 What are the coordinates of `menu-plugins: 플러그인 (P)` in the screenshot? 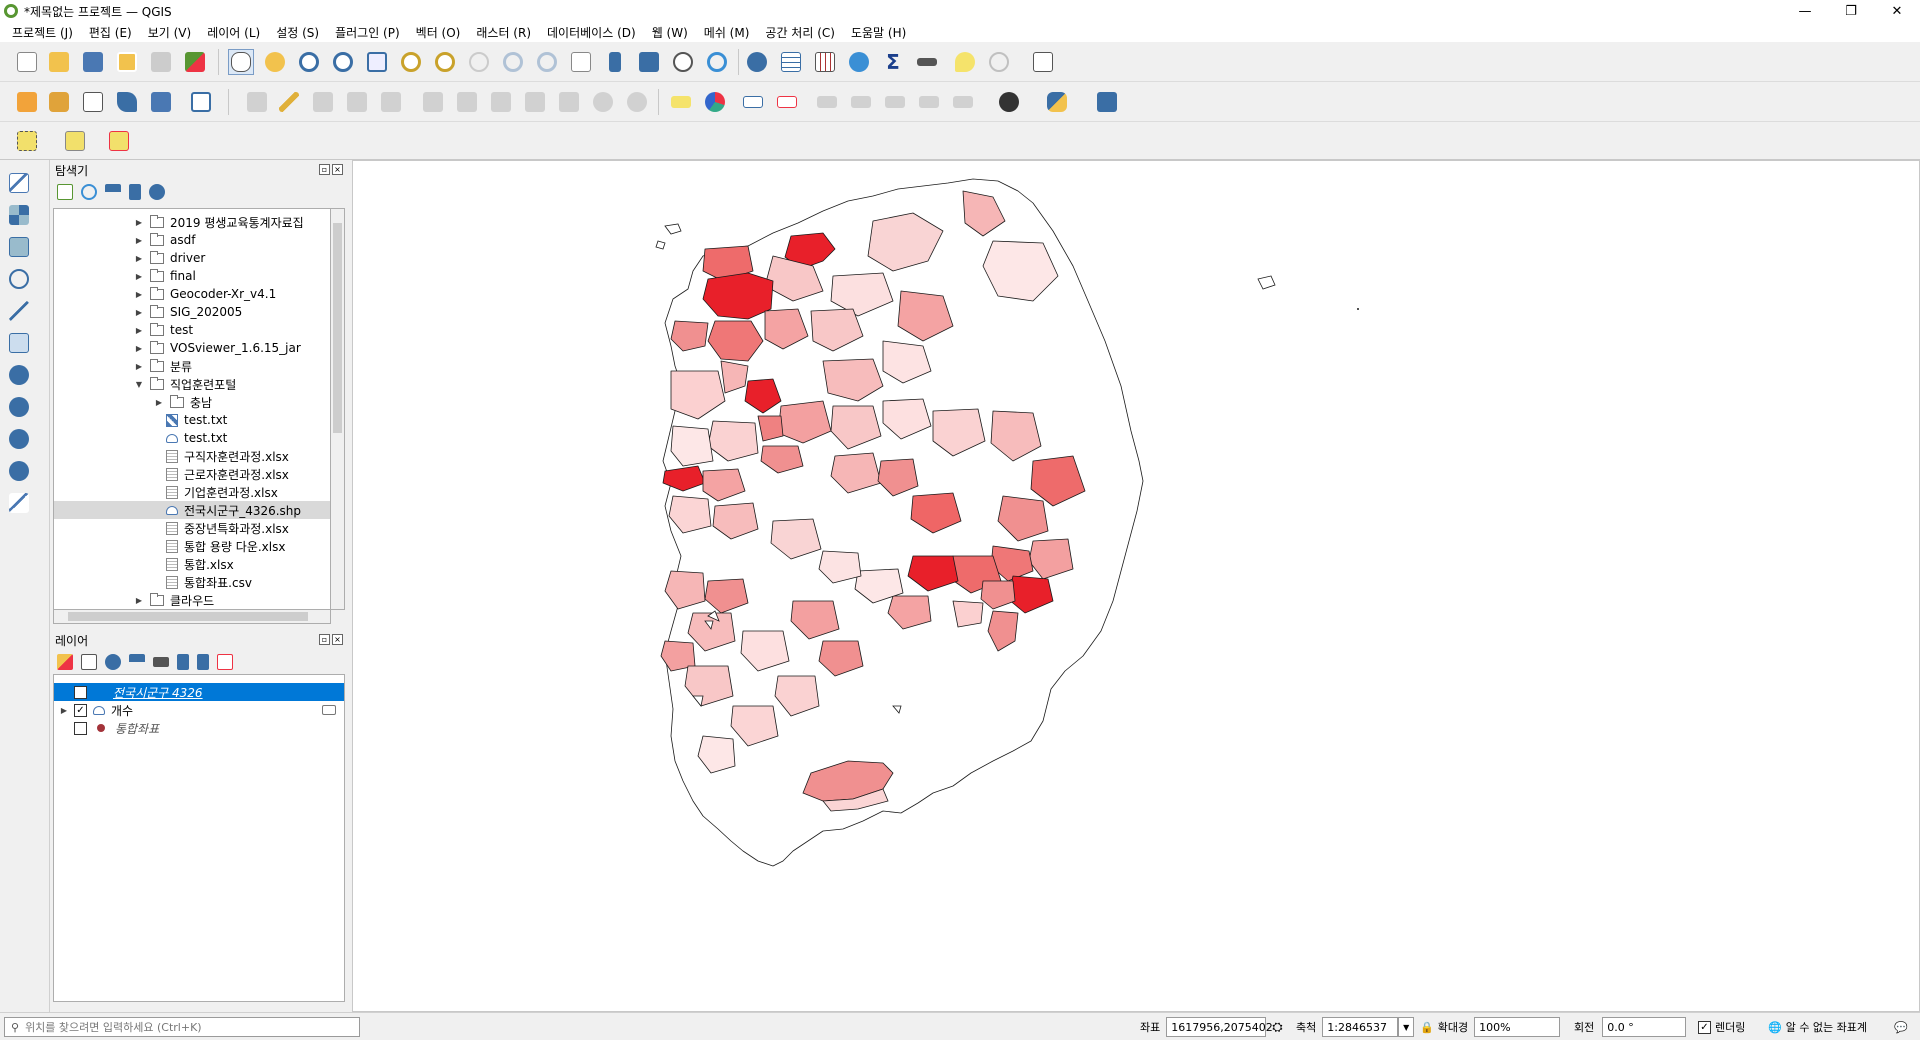 It's located at (367, 32).